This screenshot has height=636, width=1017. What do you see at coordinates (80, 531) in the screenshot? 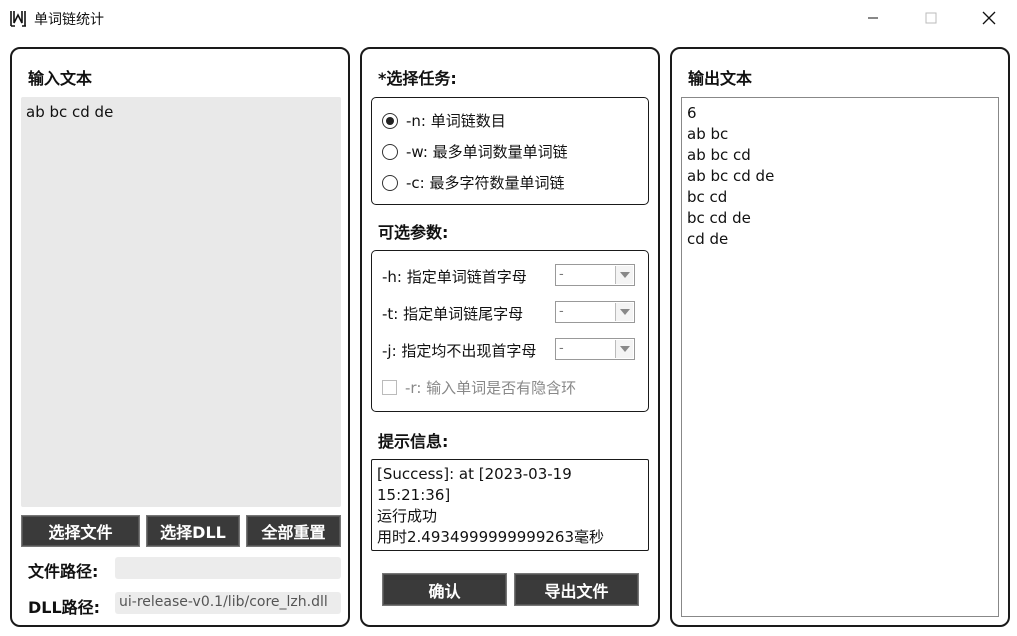
I see `select-file-button: 选择文件` at bounding box center [80, 531].